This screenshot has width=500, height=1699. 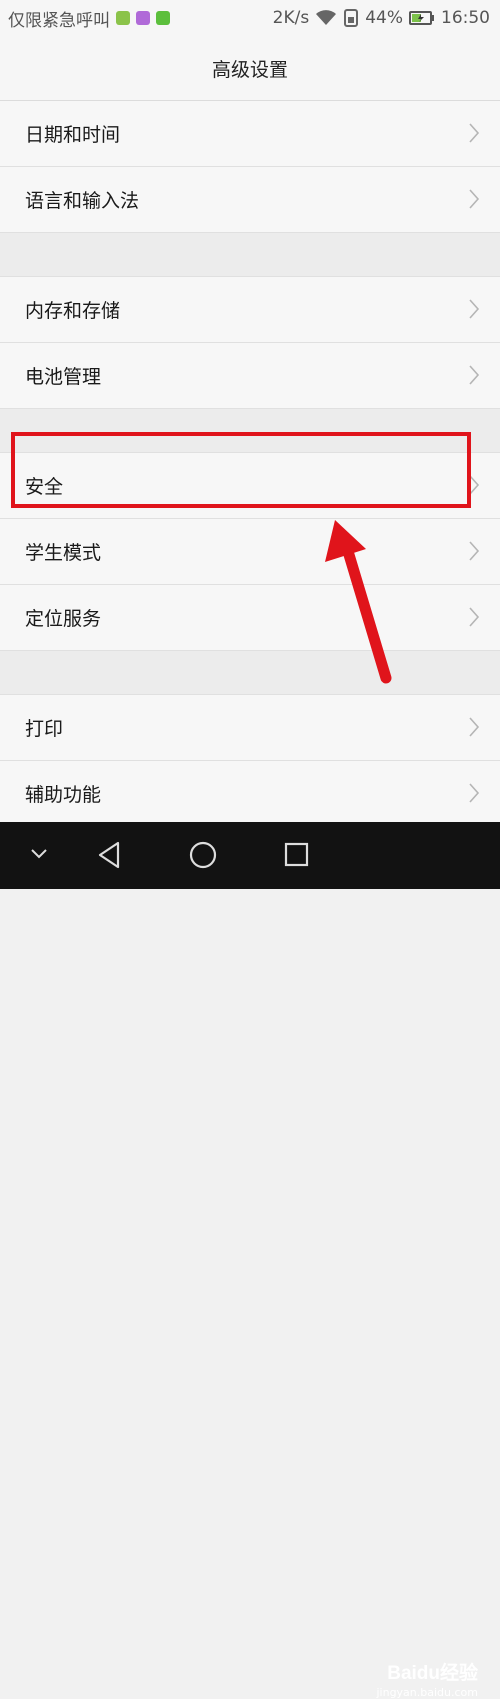 I want to click on network-speed: 2K/s, so click(x=291, y=18).